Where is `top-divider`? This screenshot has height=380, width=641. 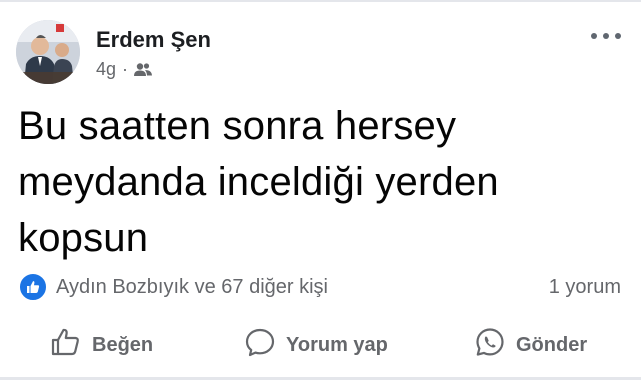
top-divider is located at coordinates (320, 1).